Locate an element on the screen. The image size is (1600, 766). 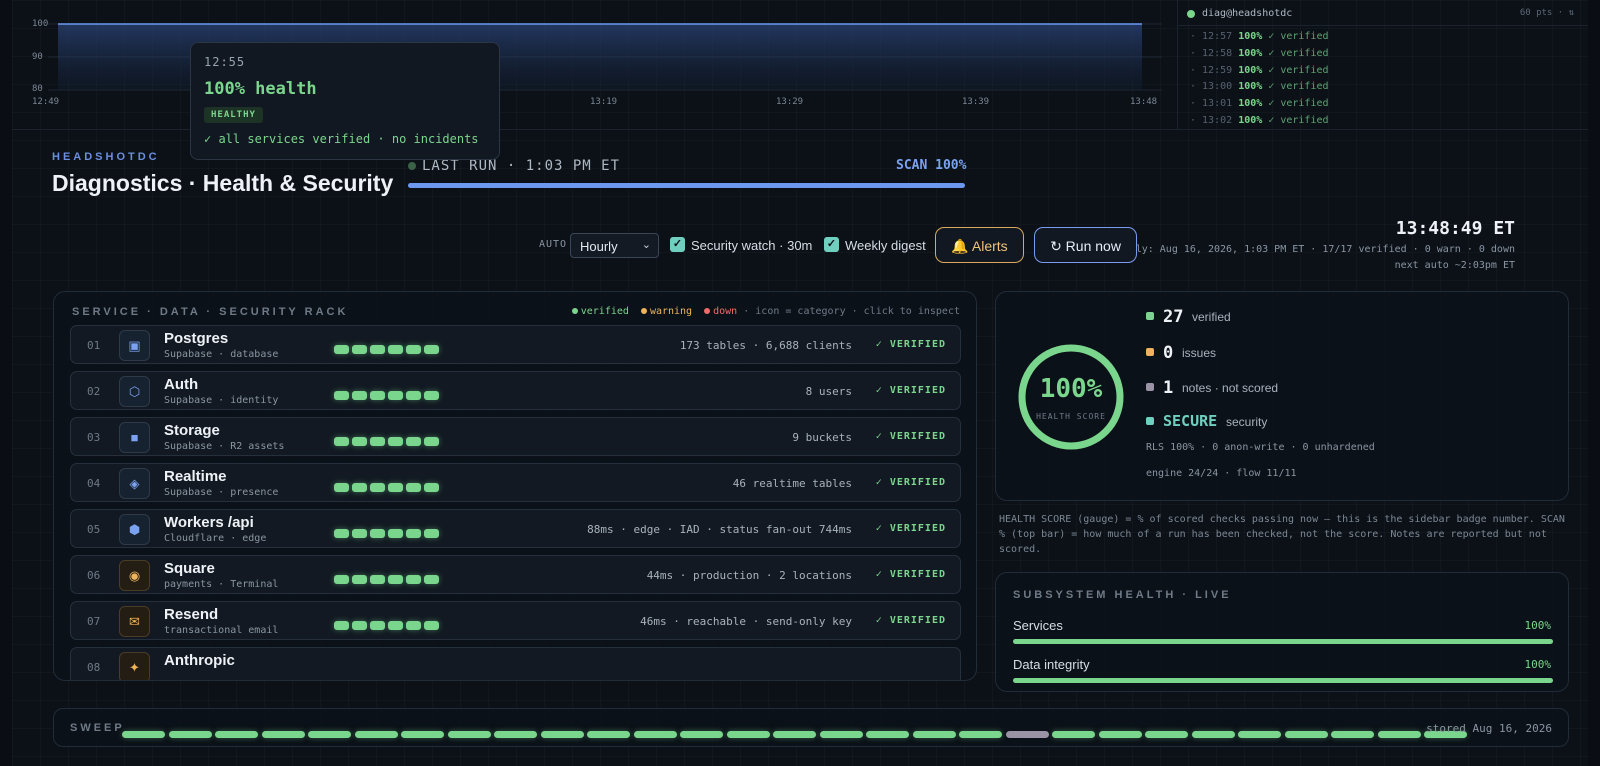
sweep-strip: SWEEP stored Aug 16, 2026 is located at coordinates (811, 727).